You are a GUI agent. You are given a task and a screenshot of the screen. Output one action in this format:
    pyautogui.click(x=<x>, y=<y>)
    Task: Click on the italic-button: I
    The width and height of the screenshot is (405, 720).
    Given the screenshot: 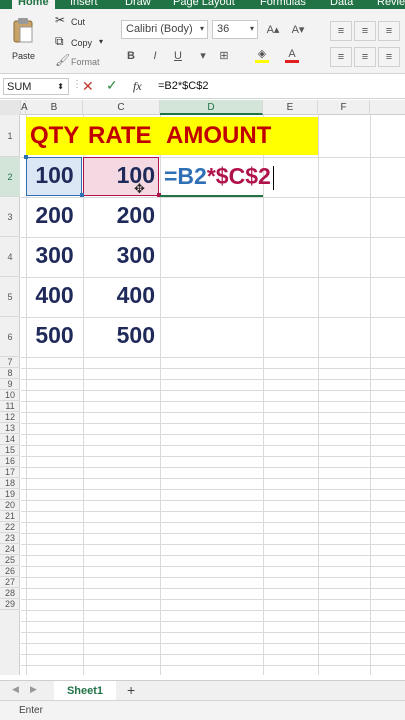 What is the action you would take?
    pyautogui.click(x=155, y=56)
    